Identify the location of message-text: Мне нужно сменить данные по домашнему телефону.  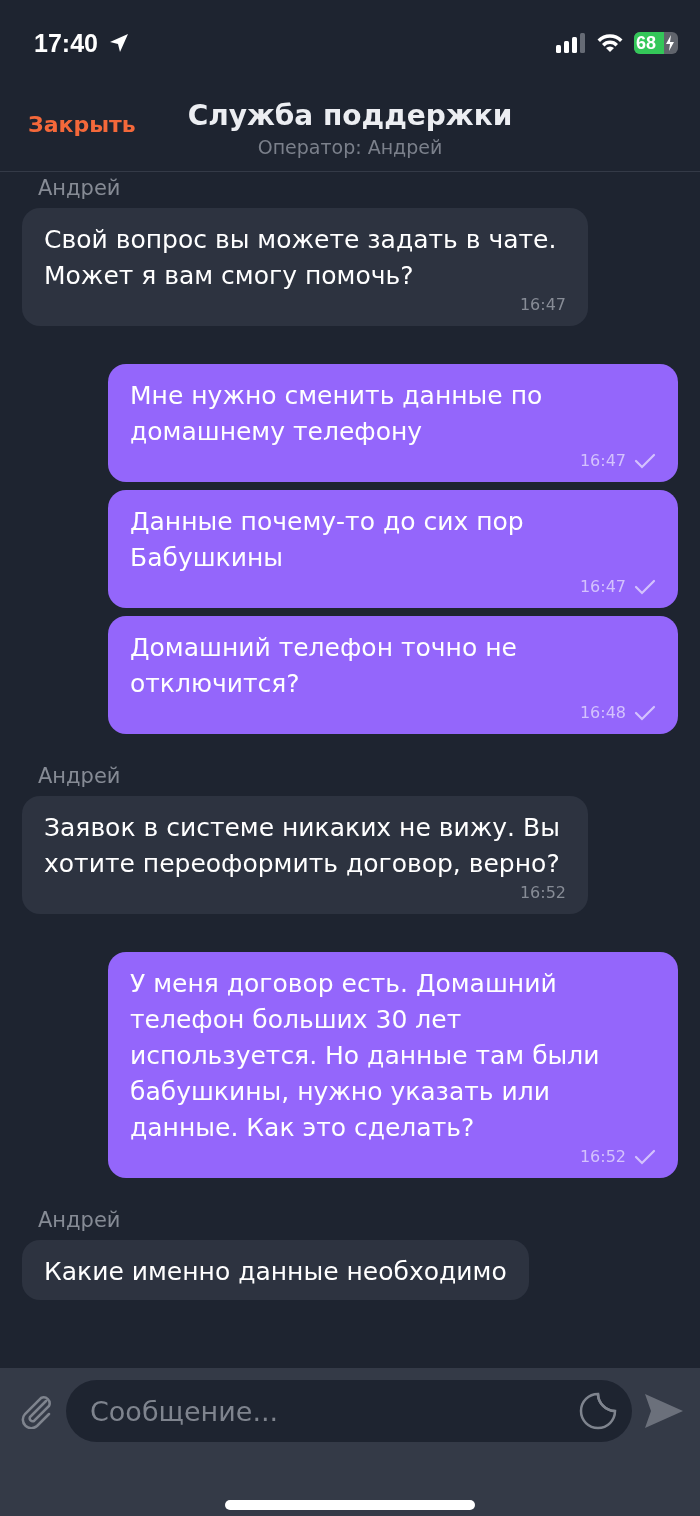
(337, 414).